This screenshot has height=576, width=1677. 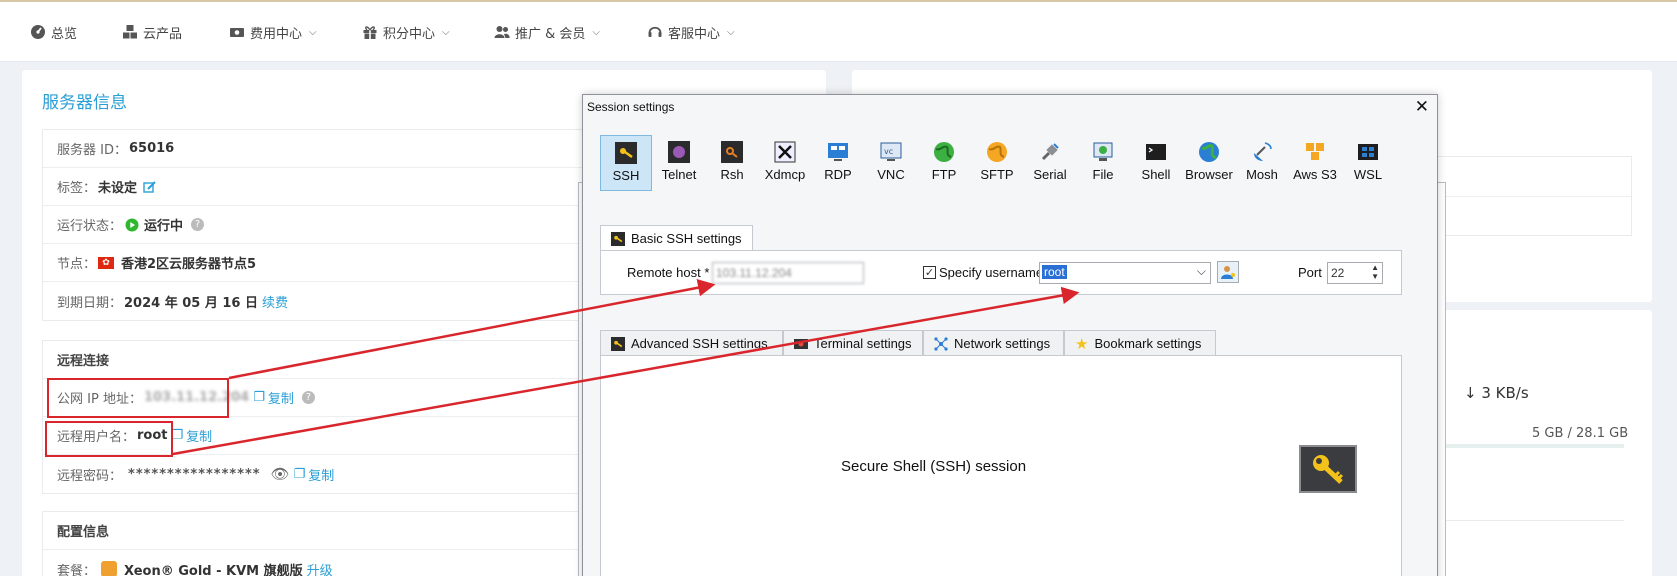 I want to click on upgrade-link: 升级, so click(x=320, y=568).